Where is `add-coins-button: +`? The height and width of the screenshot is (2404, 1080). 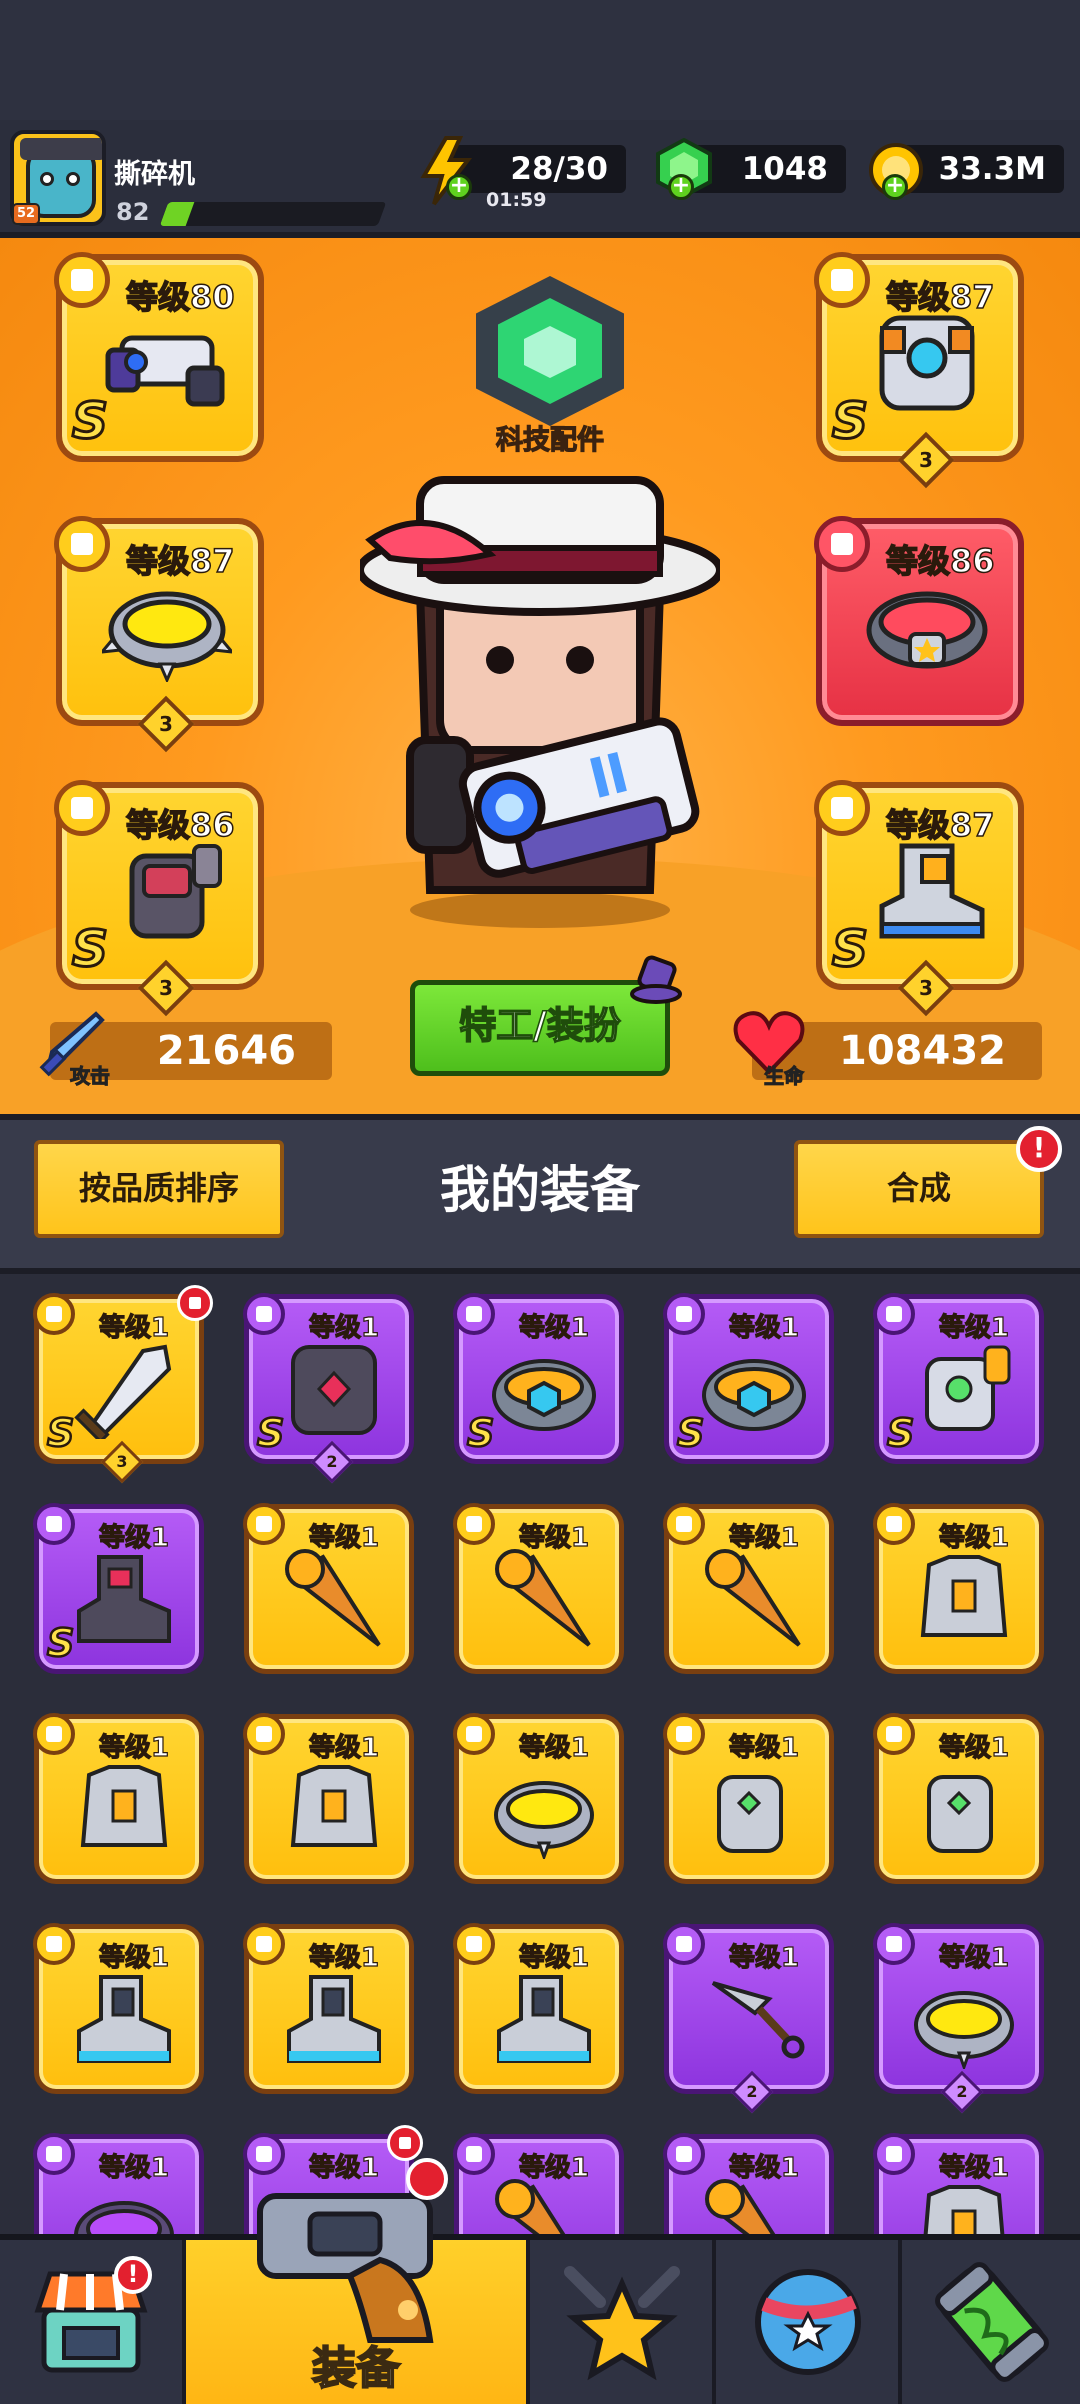
add-coins-button: + is located at coordinates (895, 187).